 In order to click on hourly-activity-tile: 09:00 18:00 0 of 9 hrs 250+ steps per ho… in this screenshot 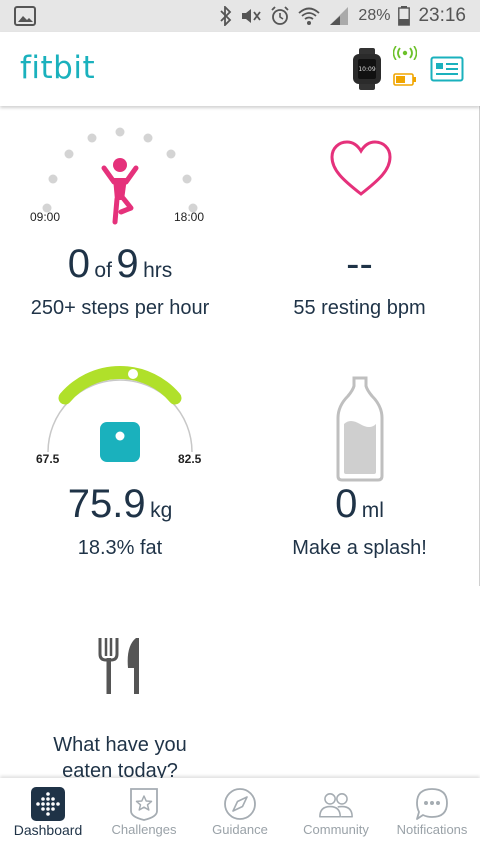, I will do `click(120, 226)`.